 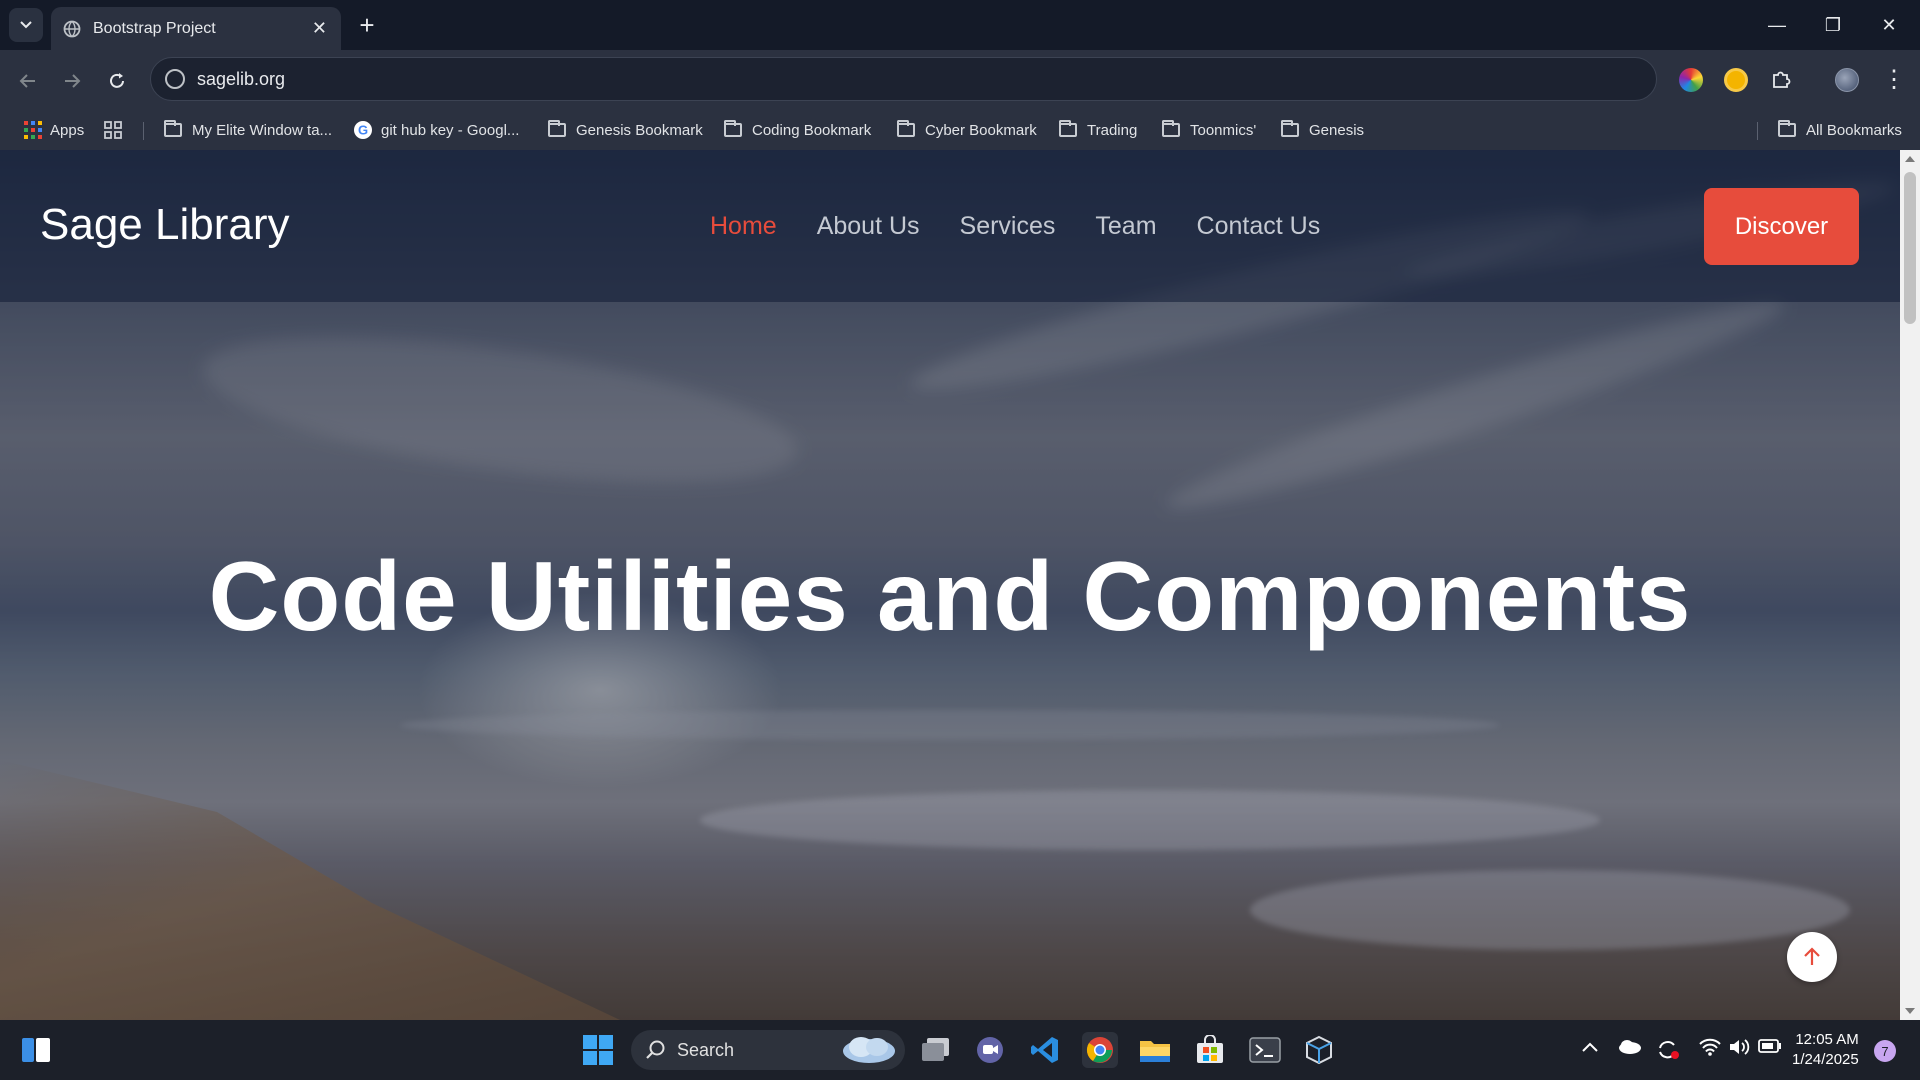 What do you see at coordinates (981, 130) in the screenshot?
I see `bookmark-label: Cyber Bookmark` at bounding box center [981, 130].